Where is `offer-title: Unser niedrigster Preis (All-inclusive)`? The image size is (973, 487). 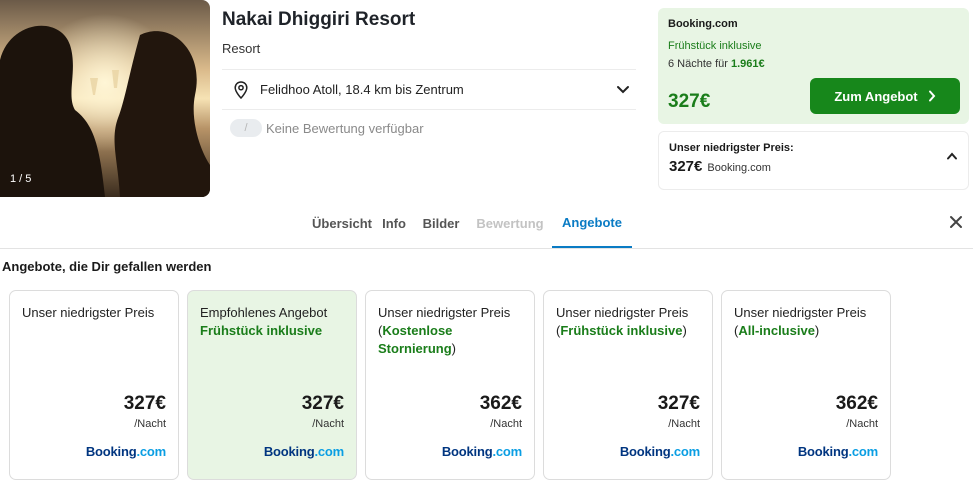
offer-title: Unser niedrigster Preis (All-inclusive) is located at coordinates (800, 321).